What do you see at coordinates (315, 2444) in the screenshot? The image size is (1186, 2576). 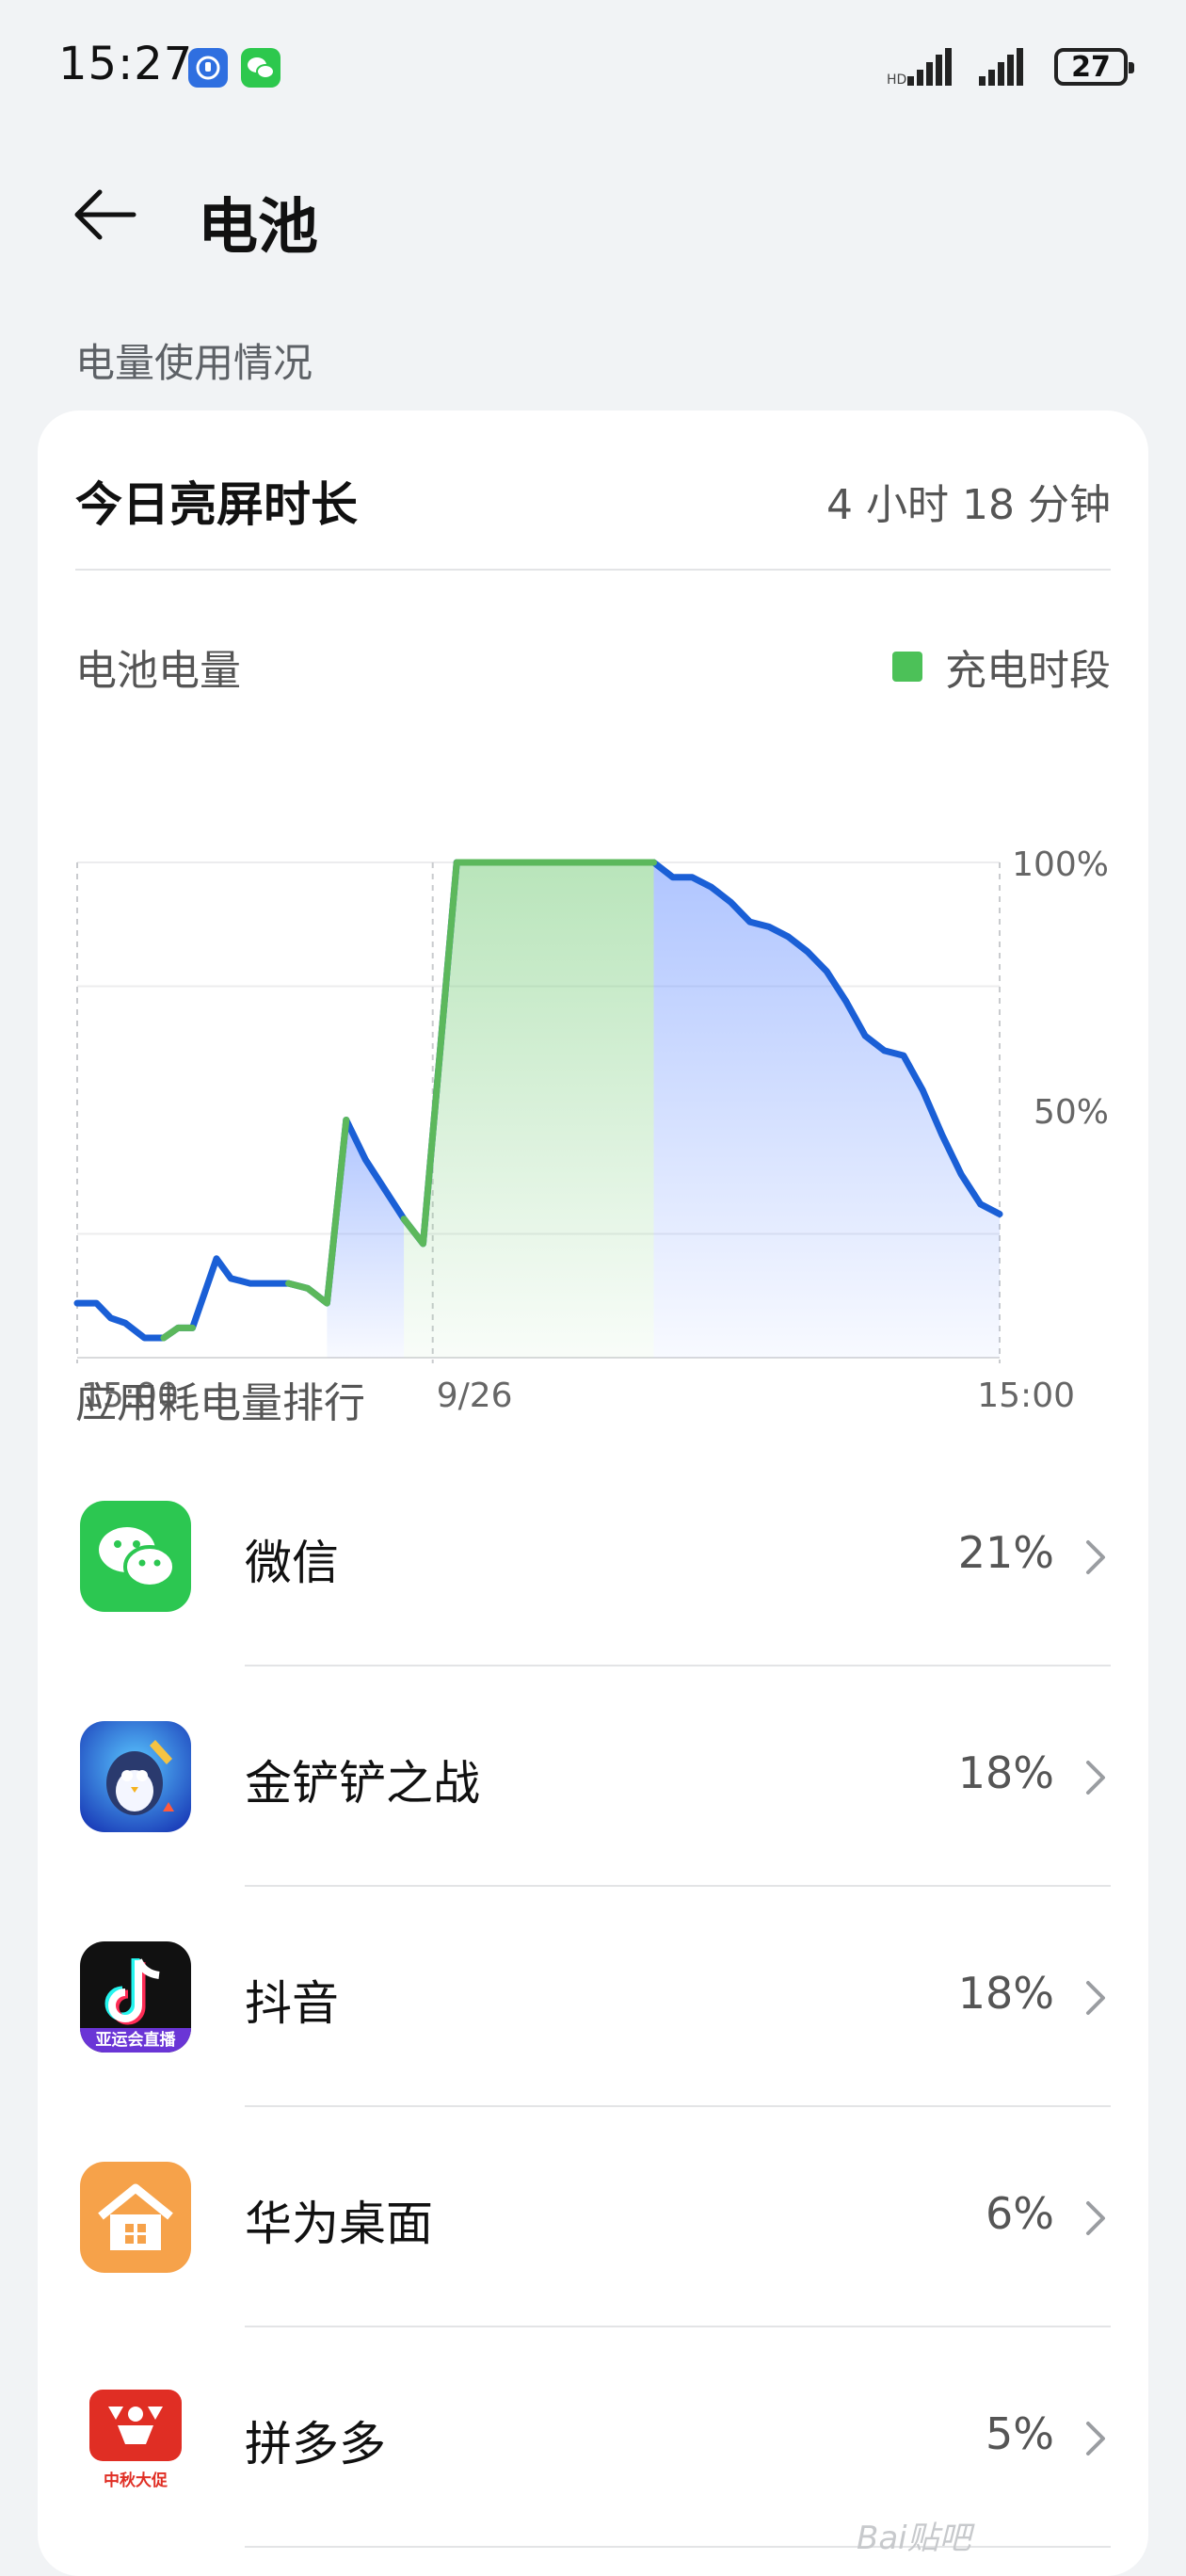 I see `app-name: 拼多多` at bounding box center [315, 2444].